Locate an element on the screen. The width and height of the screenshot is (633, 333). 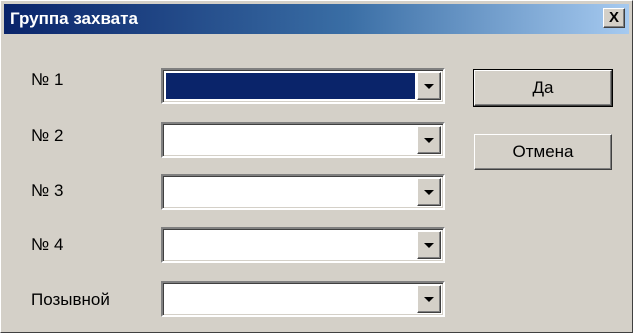
cancel-button: Отмена is located at coordinates (543, 152).